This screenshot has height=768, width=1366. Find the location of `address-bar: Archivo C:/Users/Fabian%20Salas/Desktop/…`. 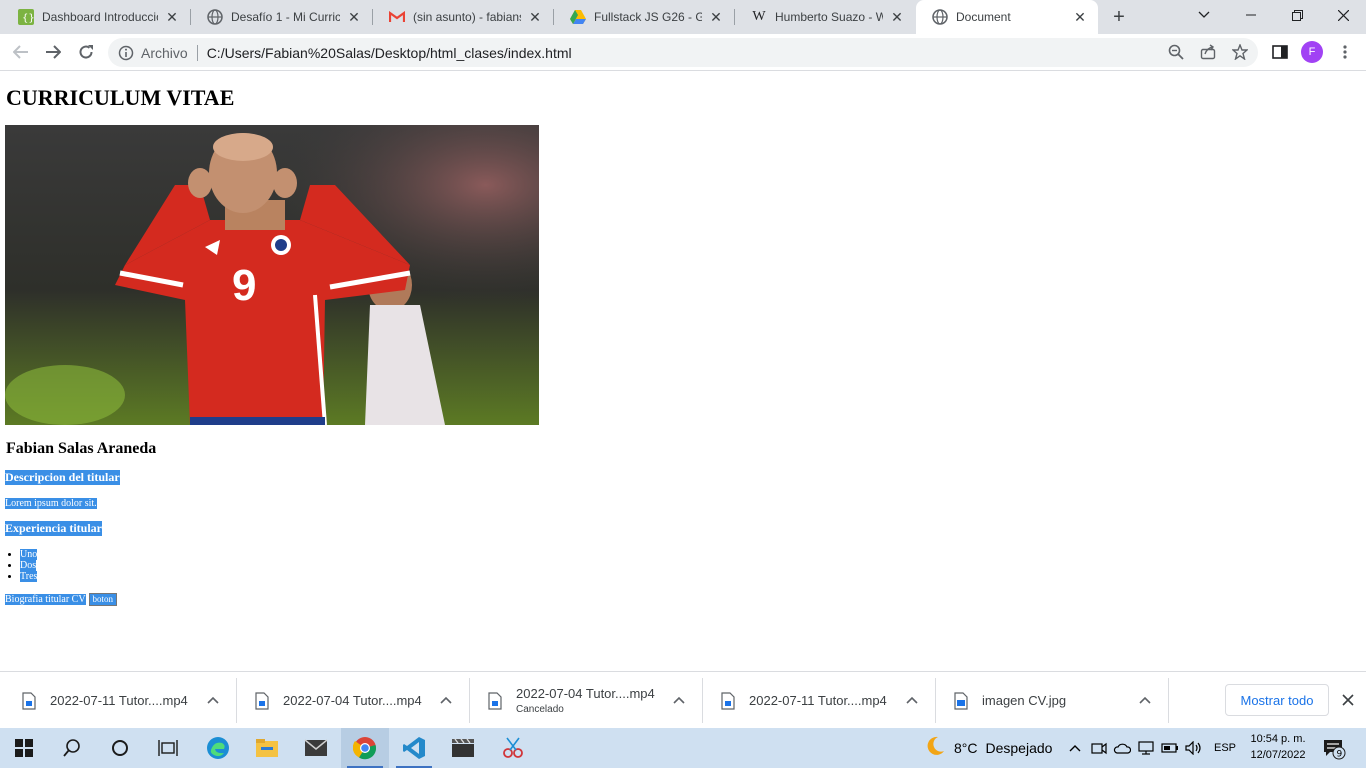

address-bar: Archivo C:/Users/Fabian%20Salas/Desktop/… is located at coordinates (683, 52).